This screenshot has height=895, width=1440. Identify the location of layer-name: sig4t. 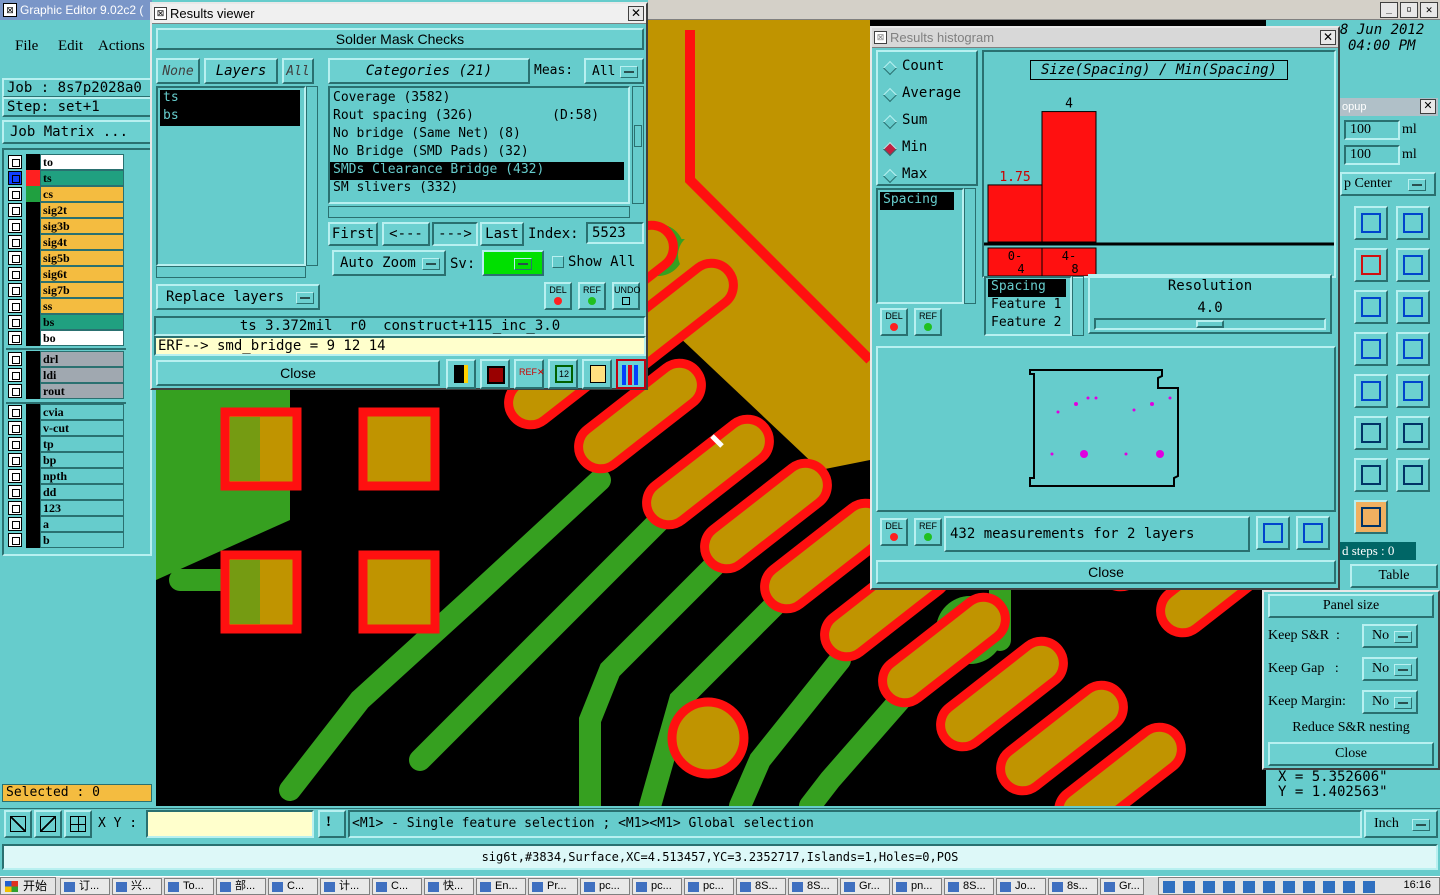
(82, 242).